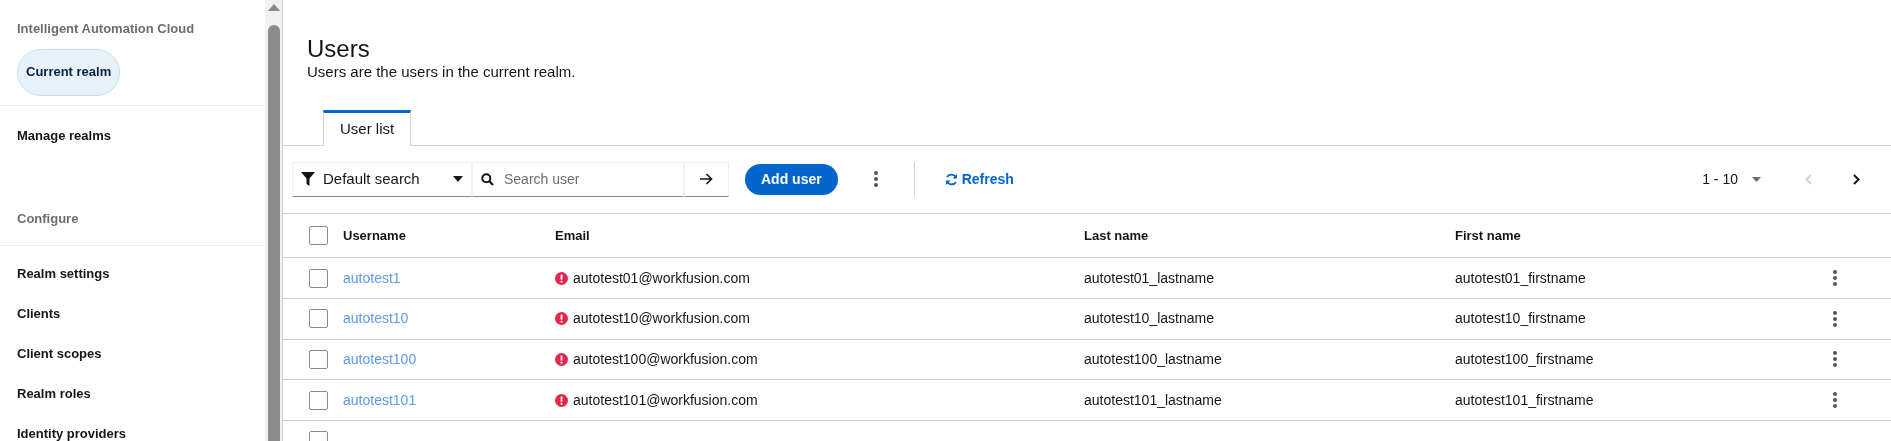  What do you see at coordinates (1856, 179) in the screenshot?
I see `chevron-right-icon` at bounding box center [1856, 179].